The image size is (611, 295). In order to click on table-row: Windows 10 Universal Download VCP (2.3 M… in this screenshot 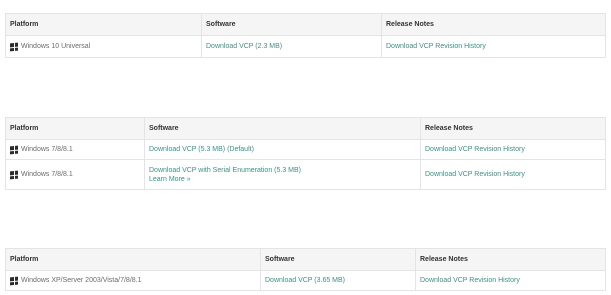, I will do `click(305, 46)`.